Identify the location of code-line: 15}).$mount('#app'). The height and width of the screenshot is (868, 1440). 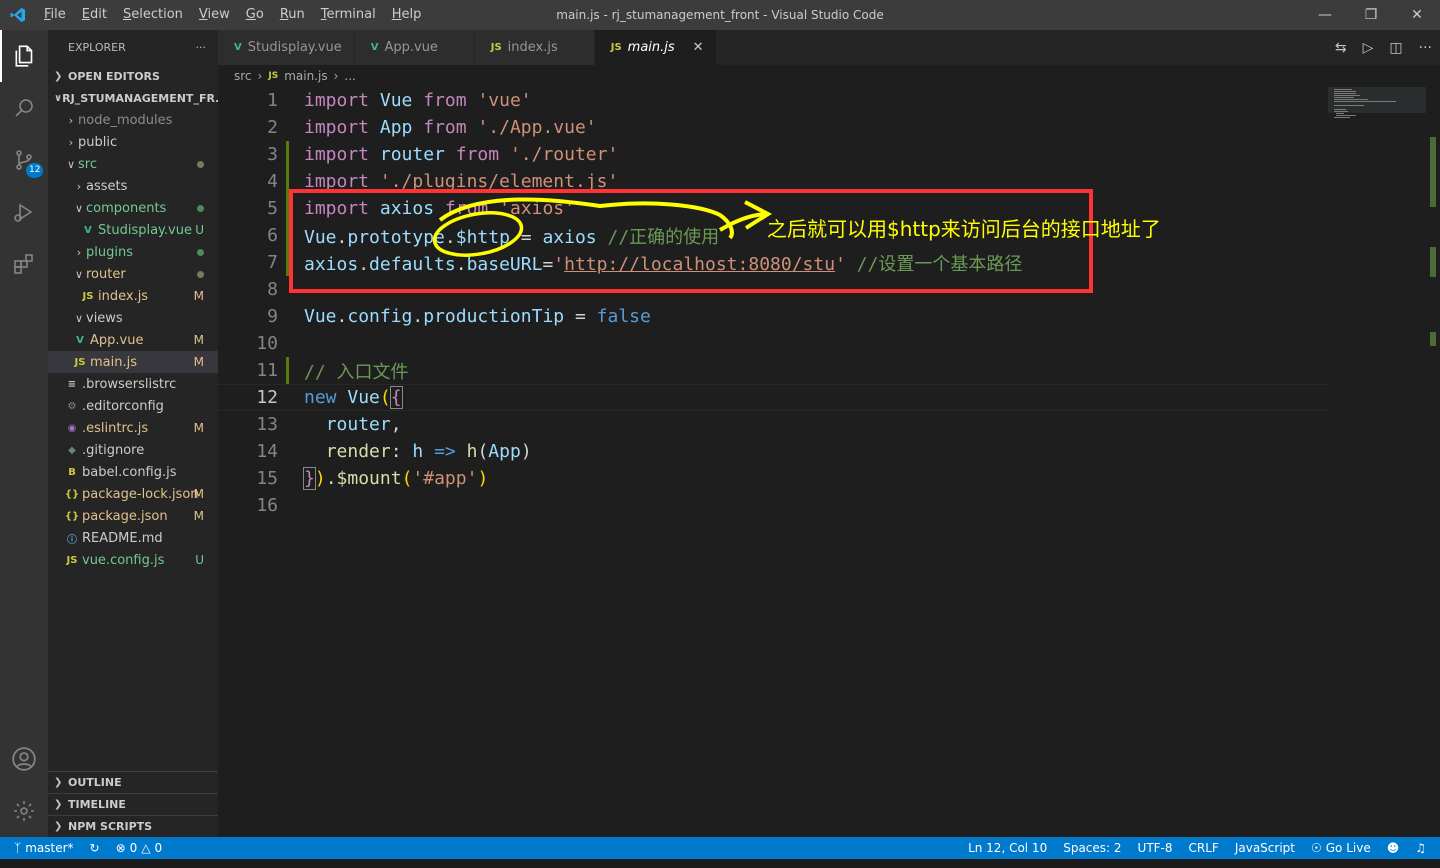
(372, 478).